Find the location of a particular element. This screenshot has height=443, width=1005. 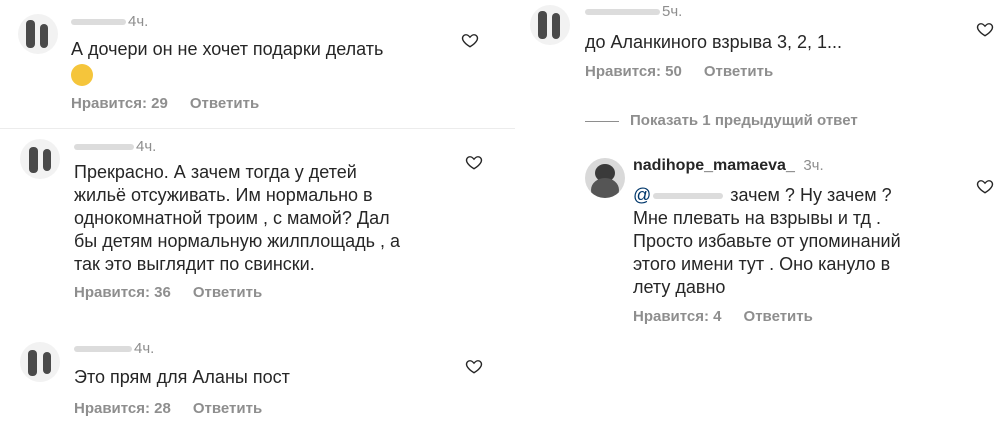

comment-time: 5ч. is located at coordinates (672, 11).